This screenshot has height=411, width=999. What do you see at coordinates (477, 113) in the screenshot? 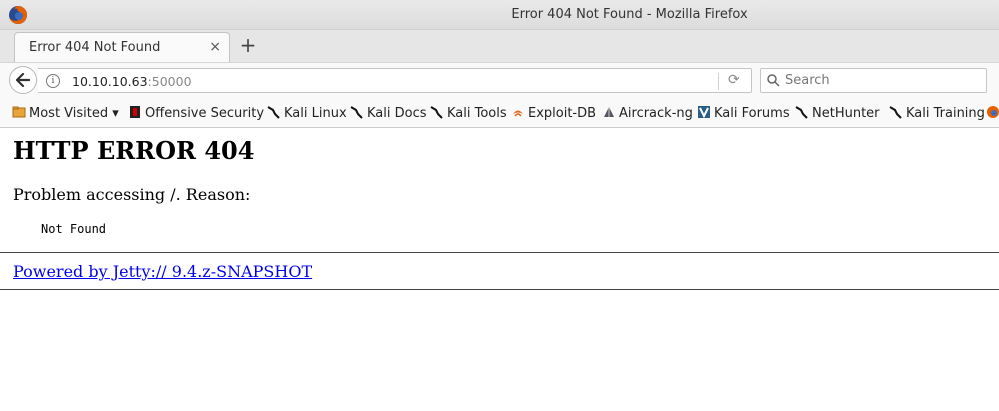
I see `bookmark-label: Kali Tools` at bounding box center [477, 113].